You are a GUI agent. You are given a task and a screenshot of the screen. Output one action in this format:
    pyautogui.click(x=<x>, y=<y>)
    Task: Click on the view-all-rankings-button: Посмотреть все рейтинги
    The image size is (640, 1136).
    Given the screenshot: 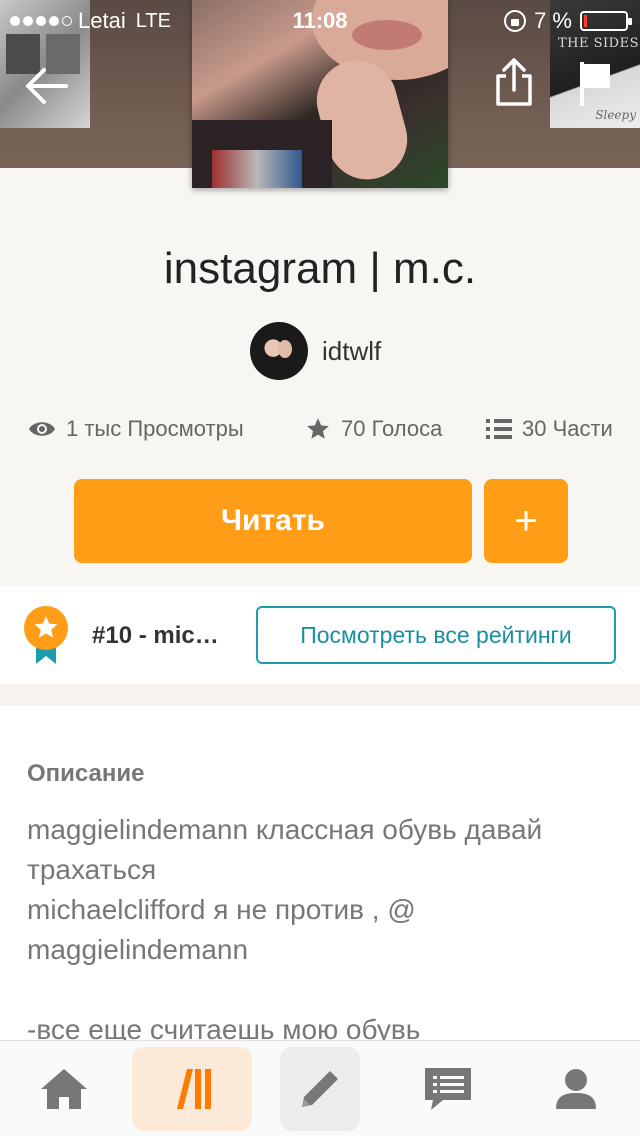 What is the action you would take?
    pyautogui.click(x=436, y=635)
    